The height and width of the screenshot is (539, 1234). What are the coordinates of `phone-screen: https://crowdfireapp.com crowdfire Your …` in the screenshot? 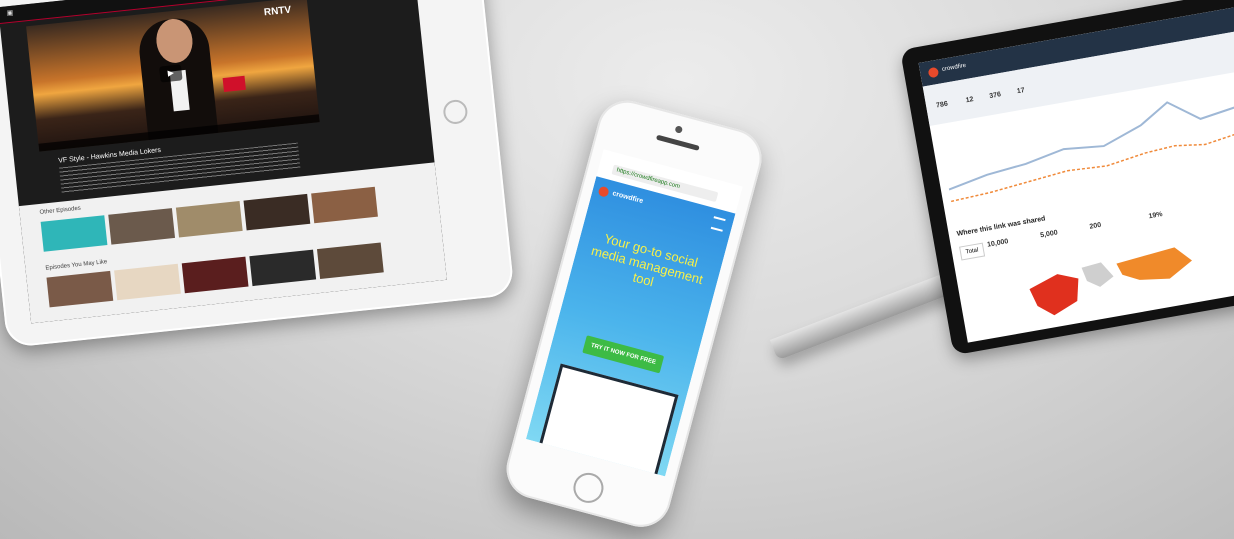 It's located at (634, 313).